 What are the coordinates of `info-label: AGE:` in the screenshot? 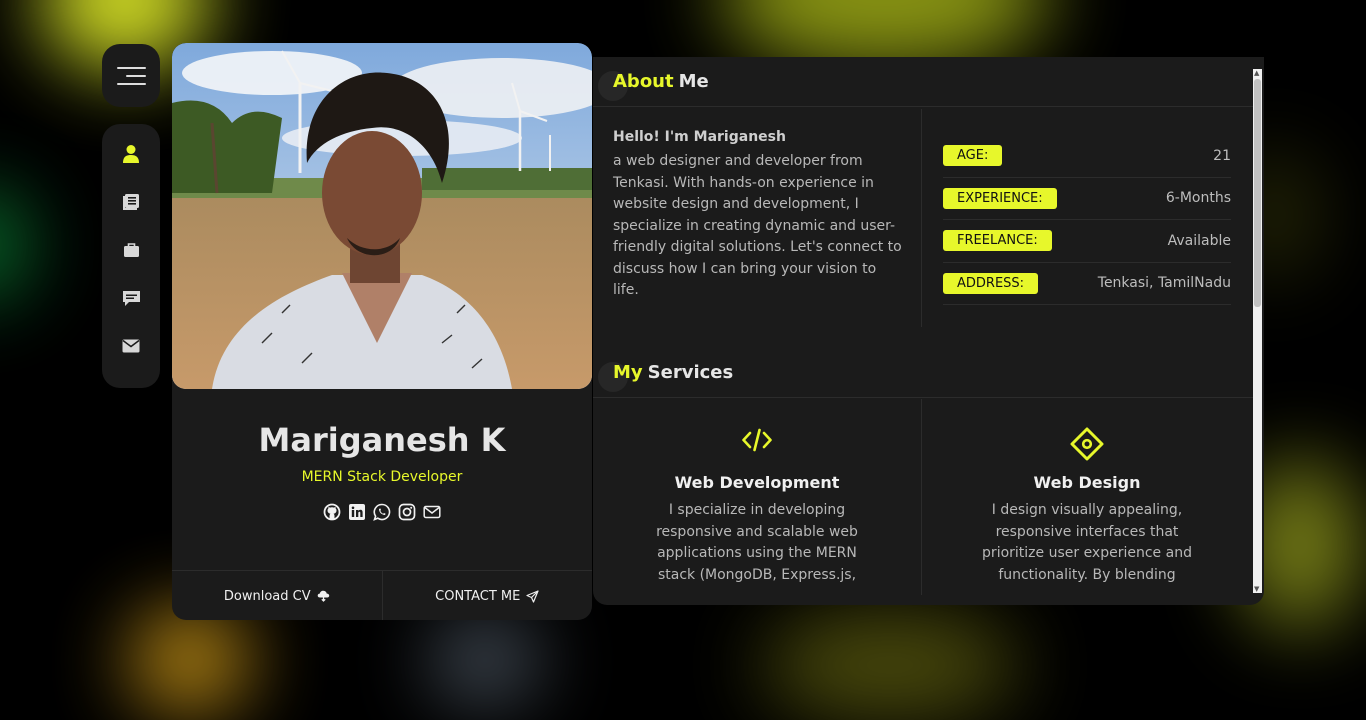 It's located at (973, 156).